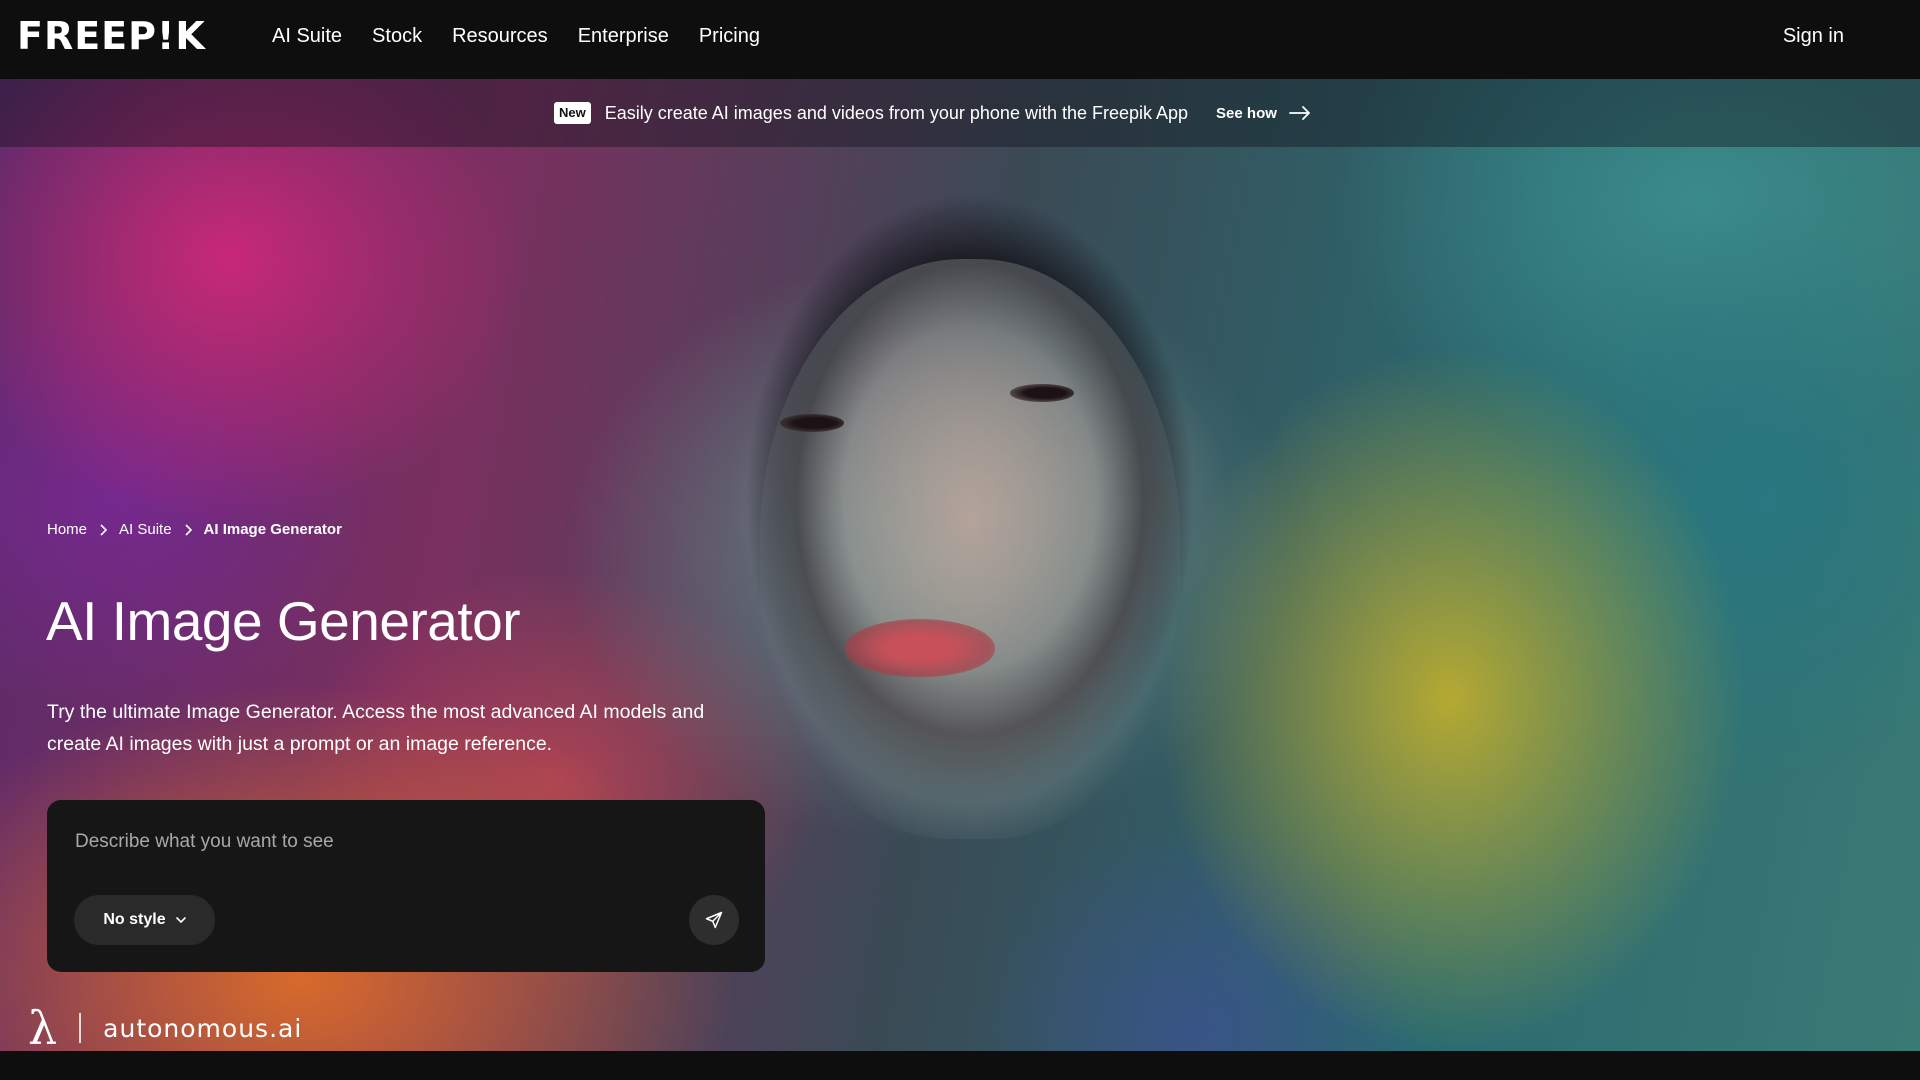 The width and height of the screenshot is (1920, 1080). I want to click on send-icon, so click(714, 920).